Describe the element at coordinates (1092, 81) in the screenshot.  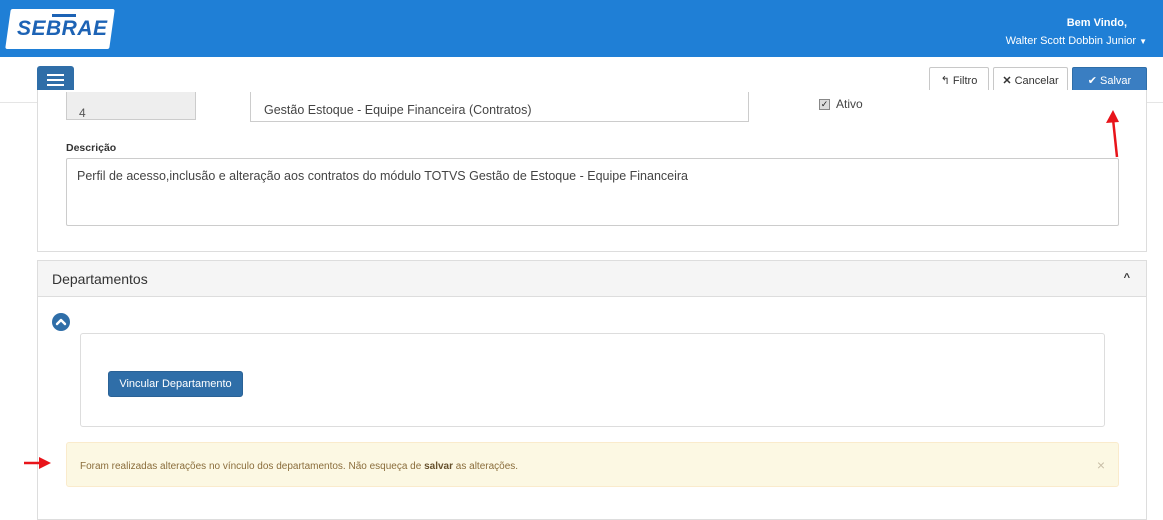
I see `check-icon: ✔` at that location.